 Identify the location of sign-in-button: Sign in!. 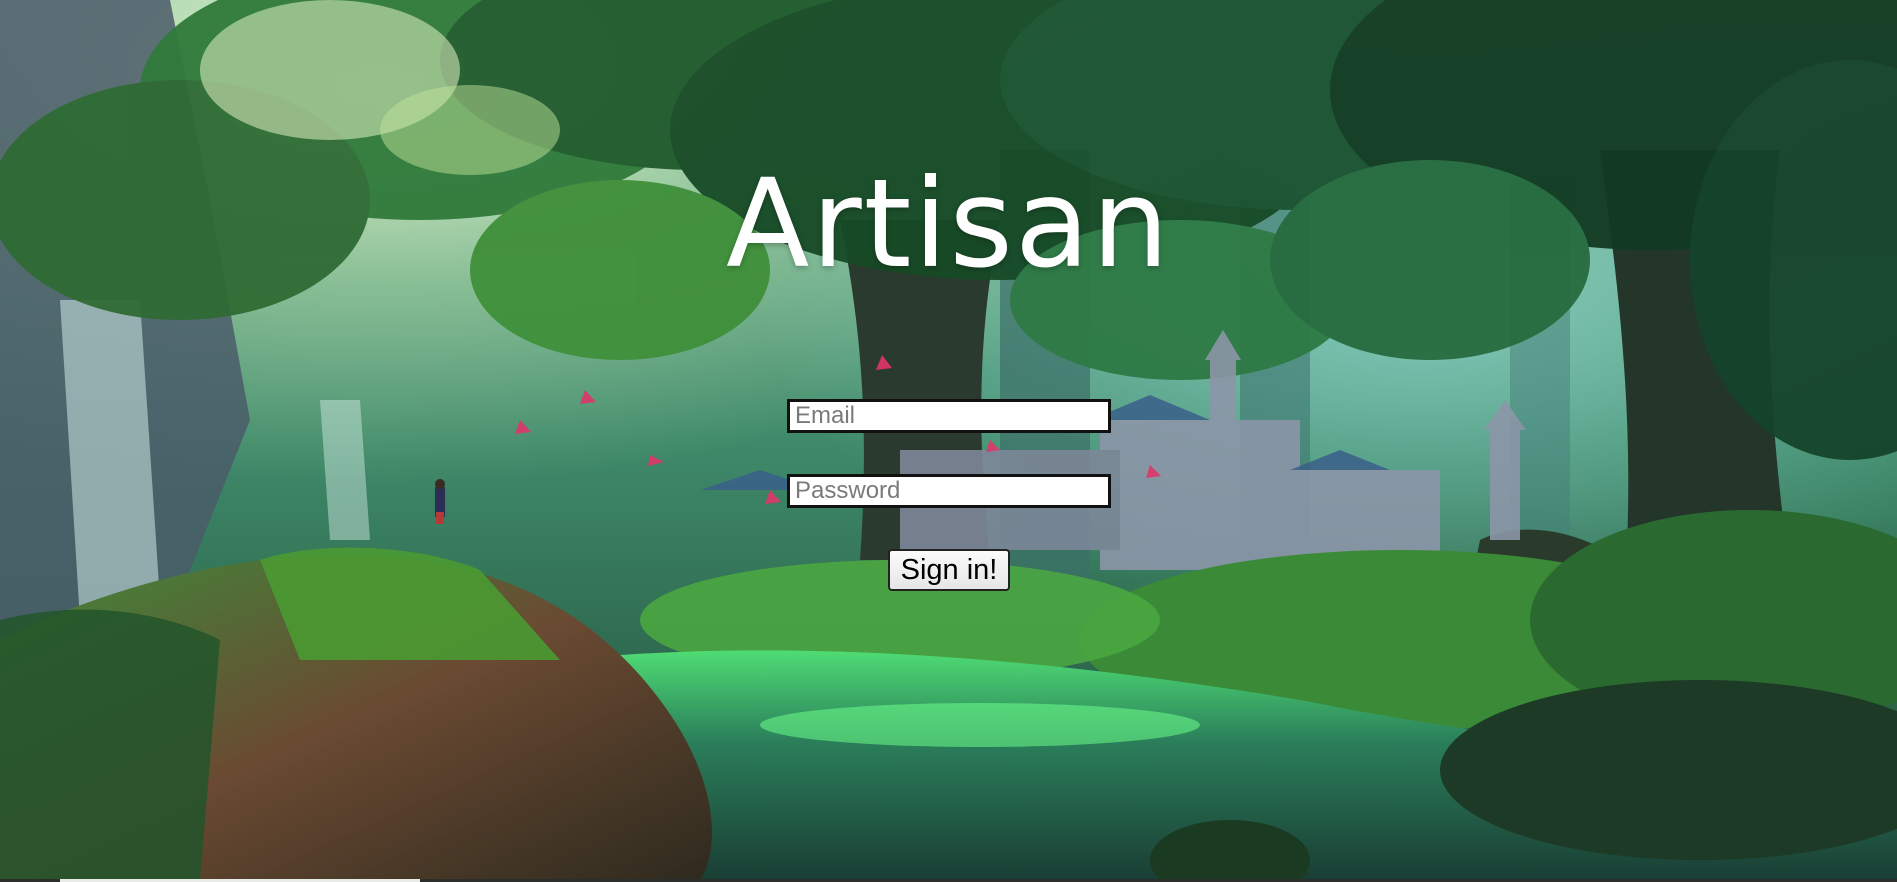
(949, 570).